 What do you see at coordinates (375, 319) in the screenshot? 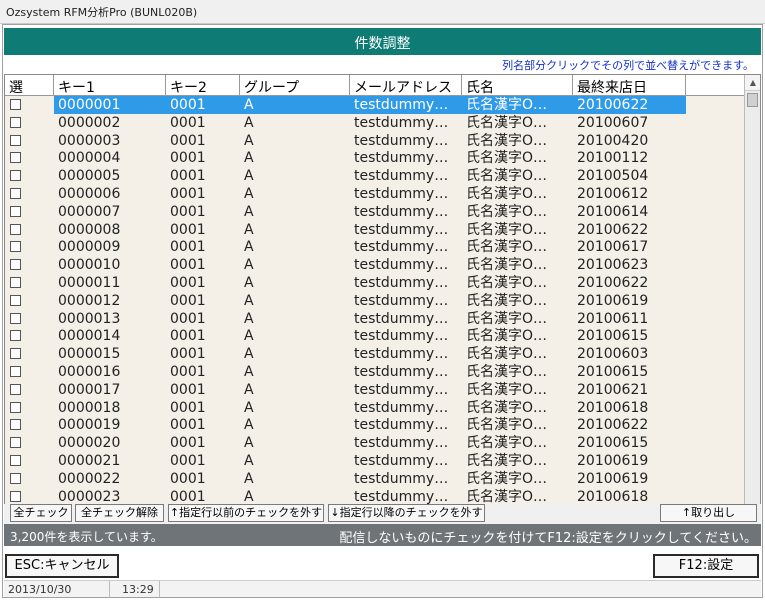
I see `table-row: 0000013 0001 Atestdummy… 氏名漢字O… 20100611` at bounding box center [375, 319].